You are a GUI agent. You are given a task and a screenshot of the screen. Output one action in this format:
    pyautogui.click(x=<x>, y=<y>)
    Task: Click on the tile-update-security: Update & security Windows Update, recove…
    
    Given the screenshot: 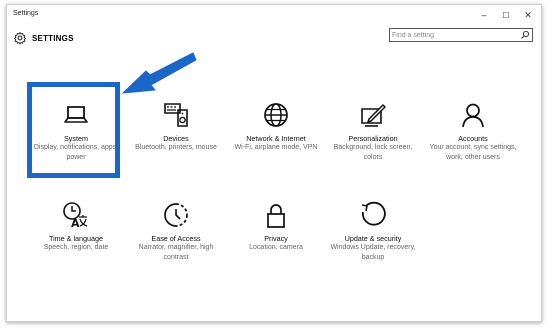 What is the action you would take?
    pyautogui.click(x=373, y=242)
    